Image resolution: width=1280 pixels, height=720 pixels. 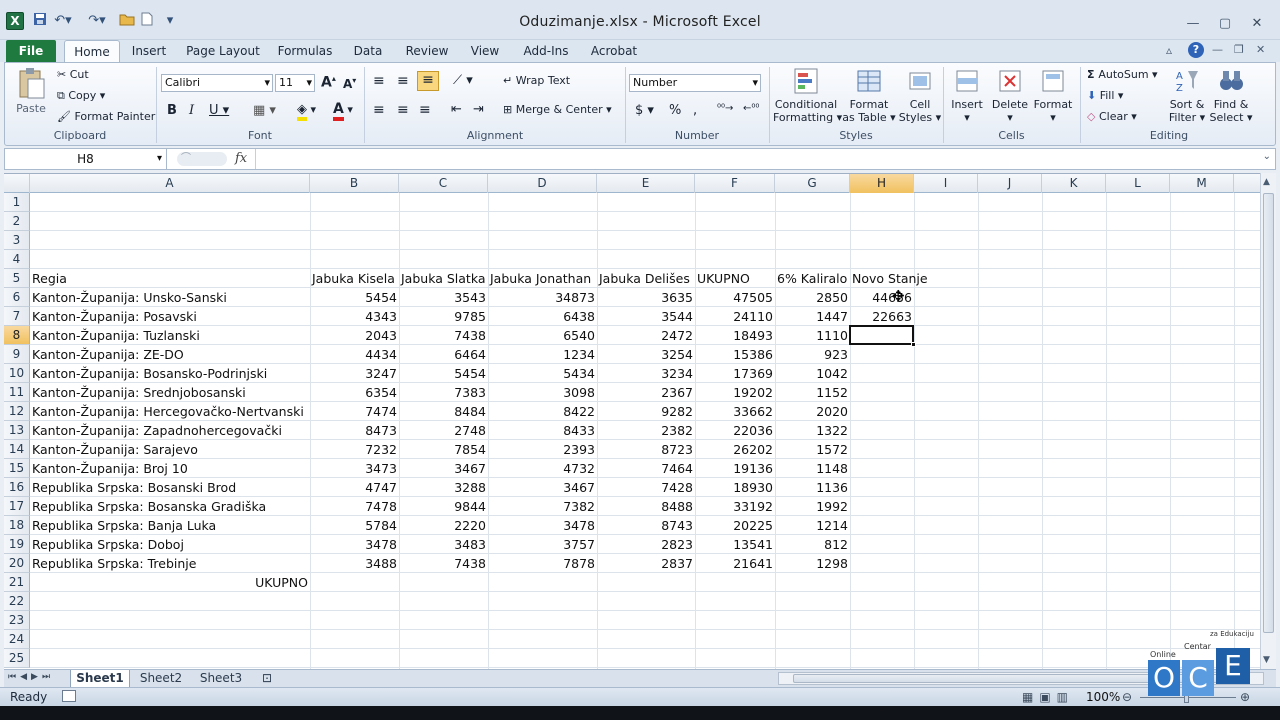 I want to click on cell-c20: 7438, so click(x=443, y=563).